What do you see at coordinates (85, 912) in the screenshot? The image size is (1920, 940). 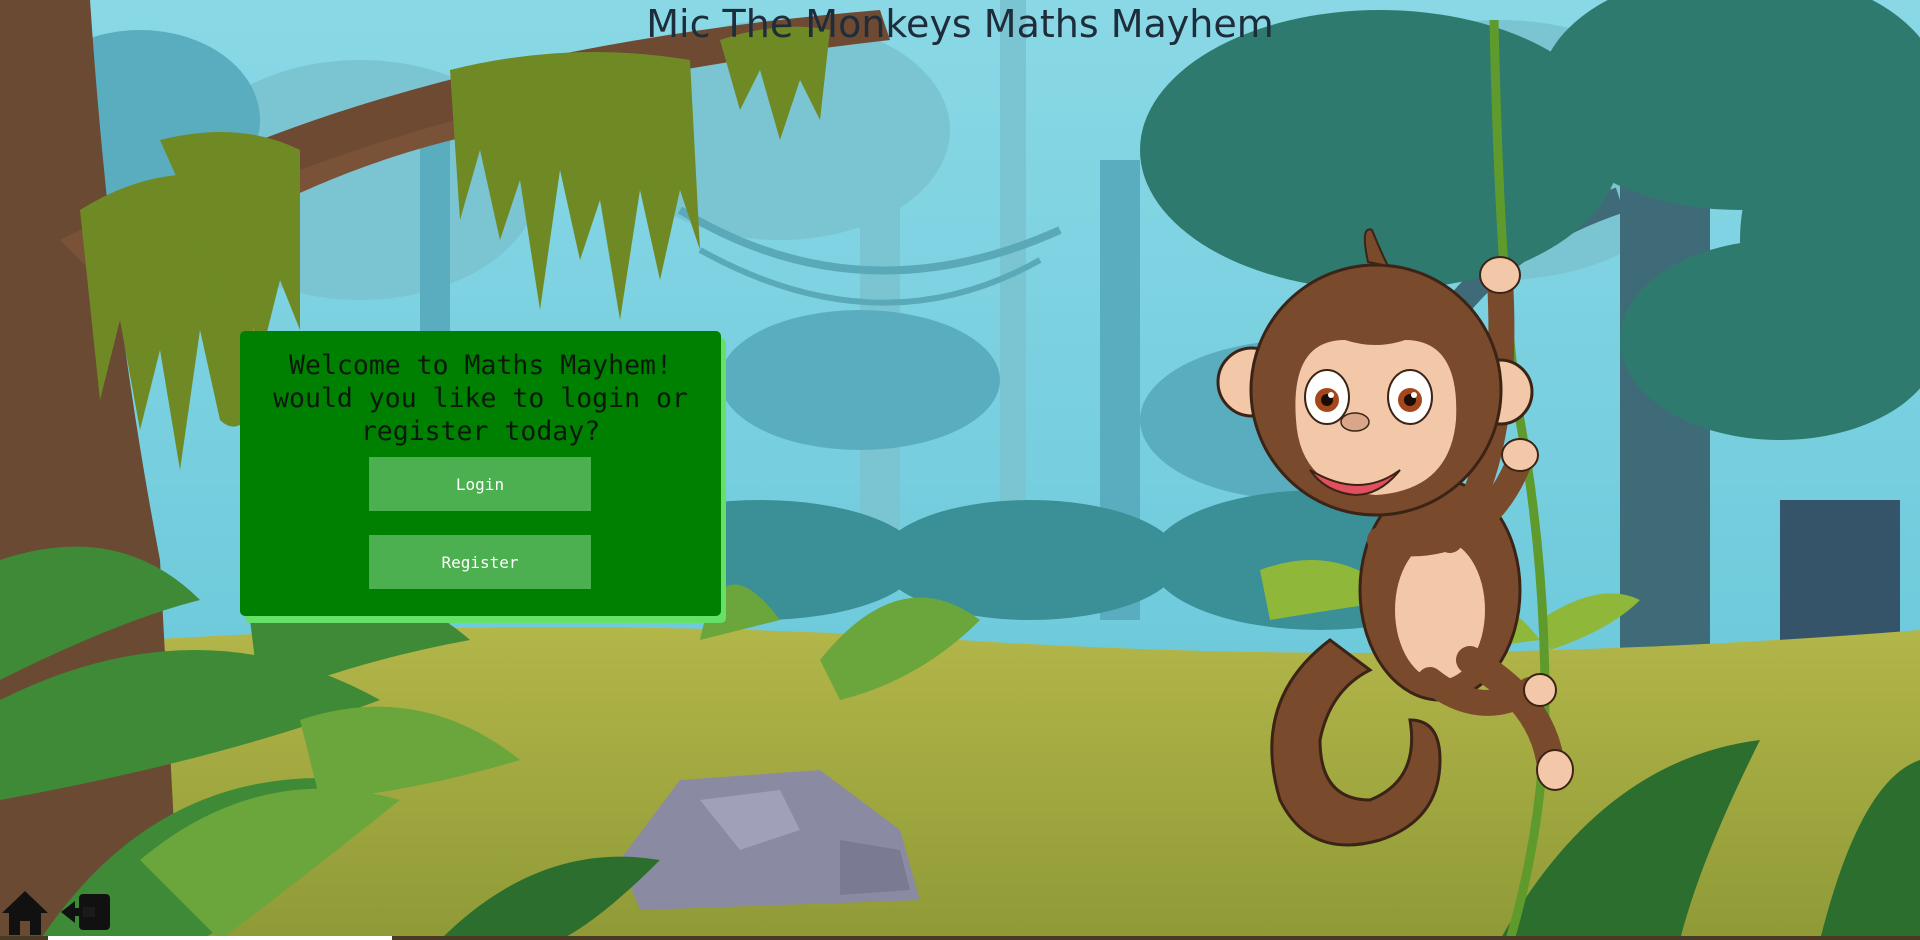 I see `logout-icon` at bounding box center [85, 912].